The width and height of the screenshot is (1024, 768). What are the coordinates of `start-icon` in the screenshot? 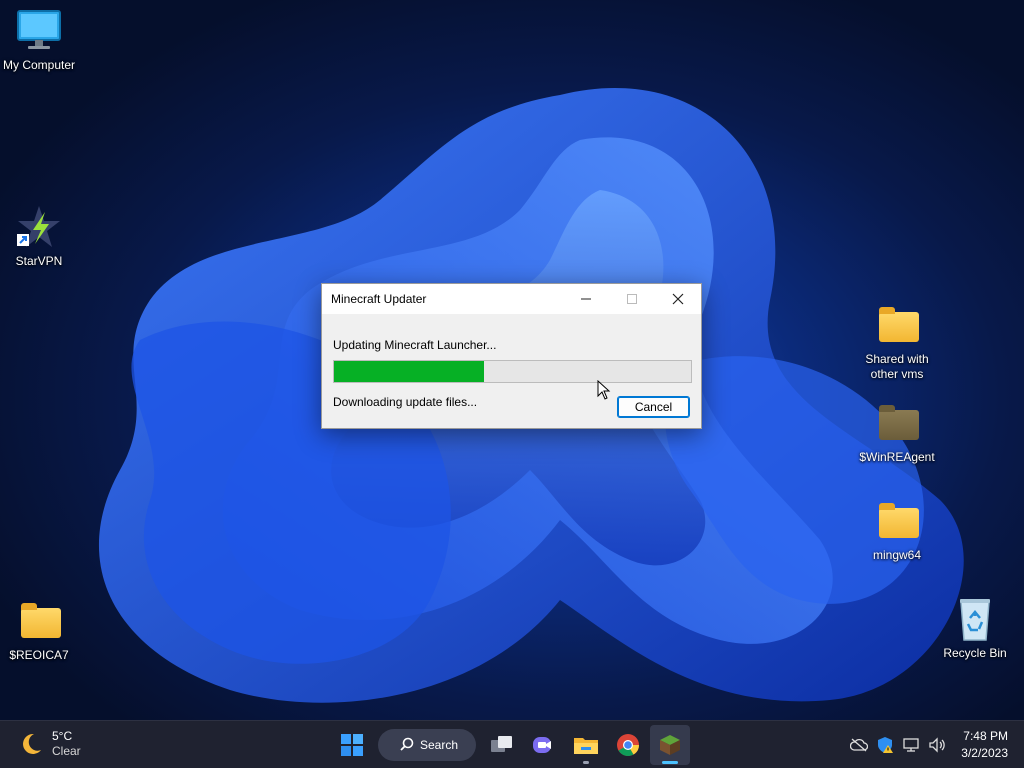 It's located at (352, 745).